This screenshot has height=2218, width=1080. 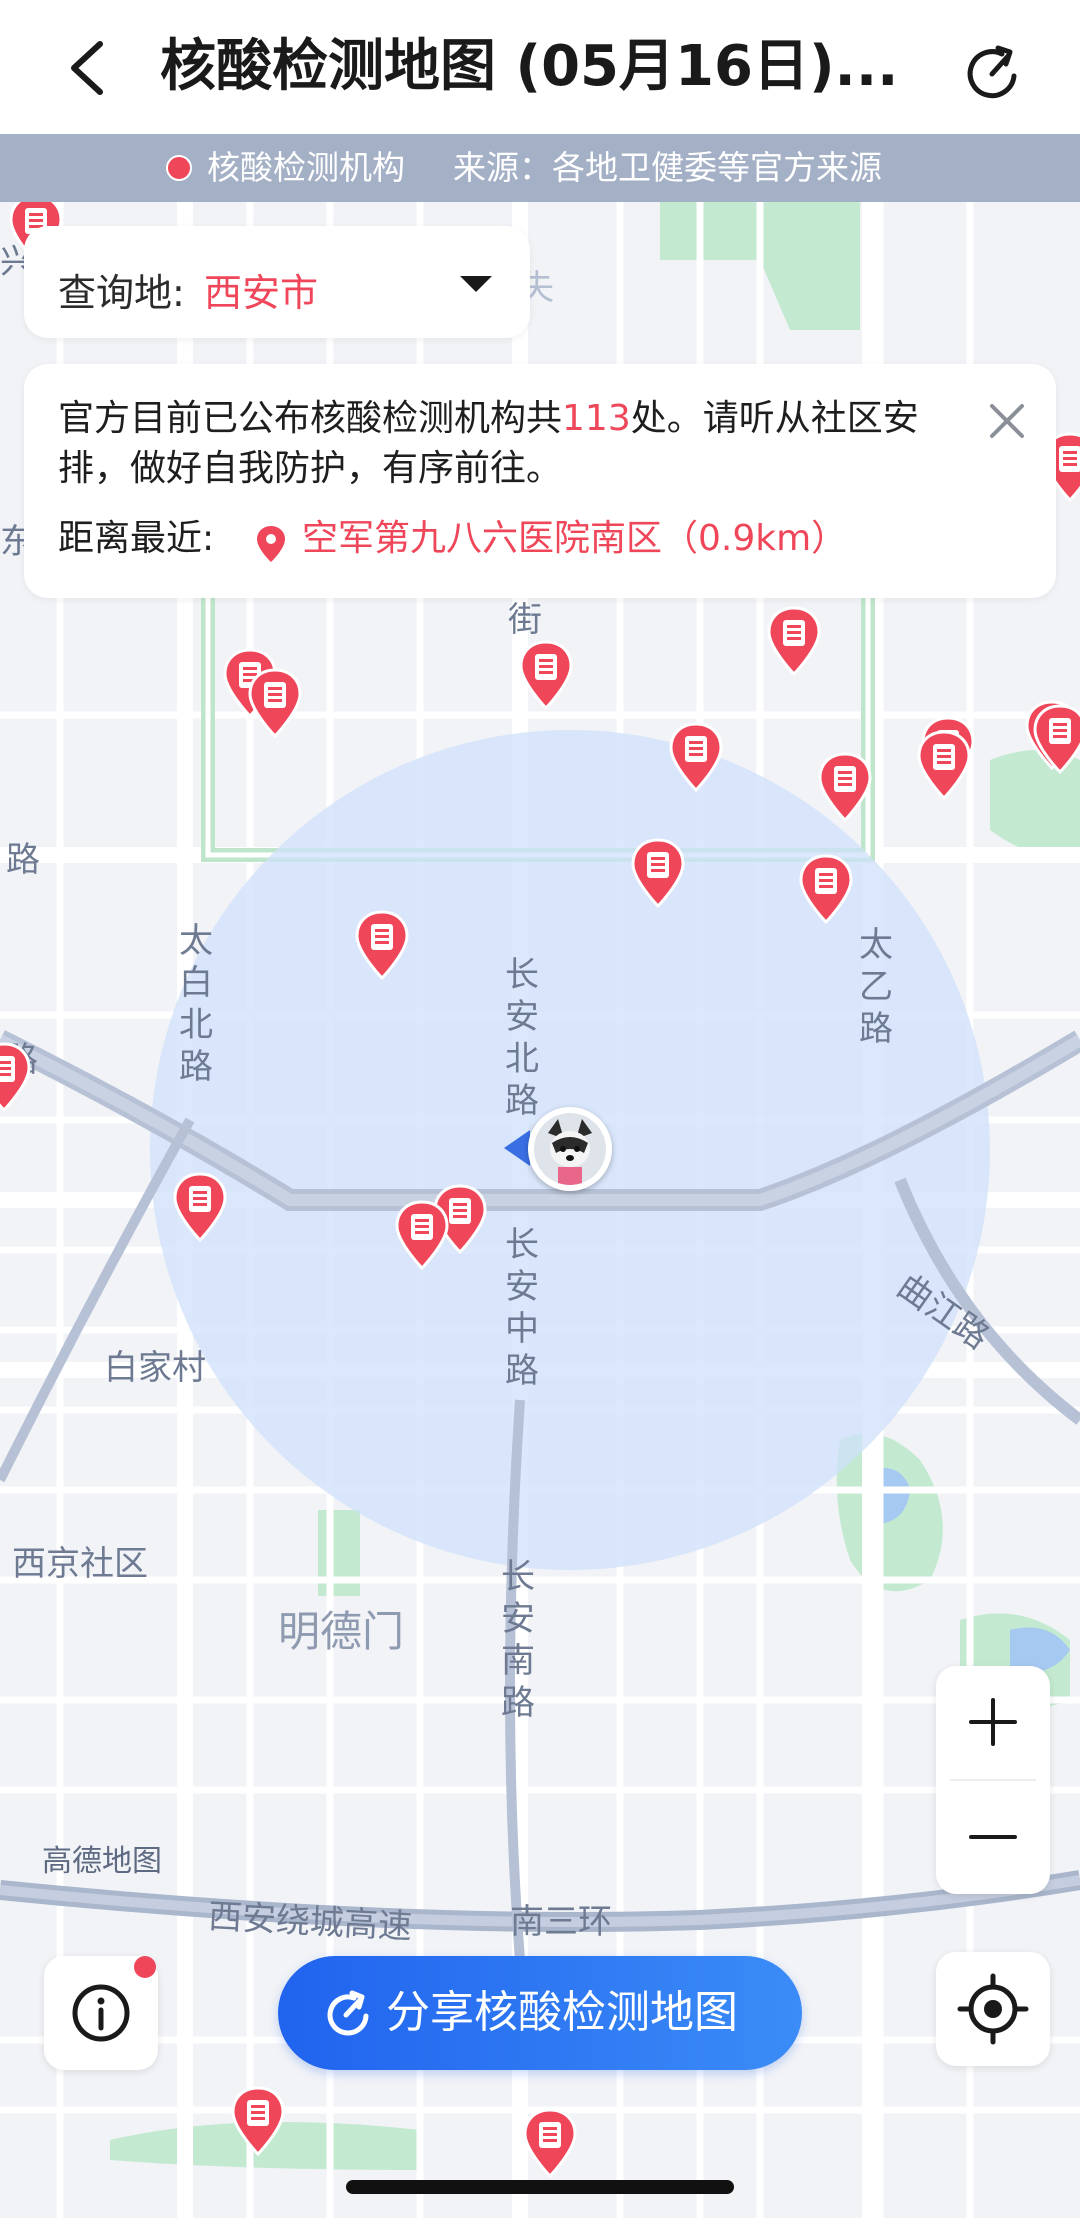 What do you see at coordinates (271, 544) in the screenshot?
I see `location-pin-icon` at bounding box center [271, 544].